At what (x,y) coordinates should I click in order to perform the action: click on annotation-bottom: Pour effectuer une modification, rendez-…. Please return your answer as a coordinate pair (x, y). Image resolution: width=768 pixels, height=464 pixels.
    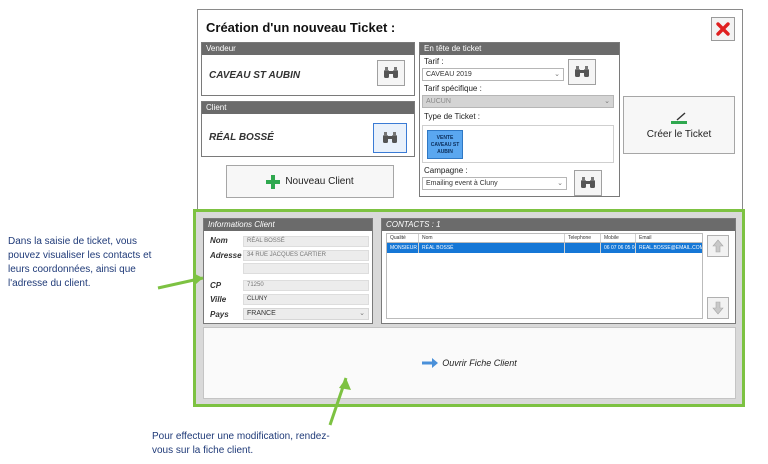
    Looking at the image, I should click on (241, 443).